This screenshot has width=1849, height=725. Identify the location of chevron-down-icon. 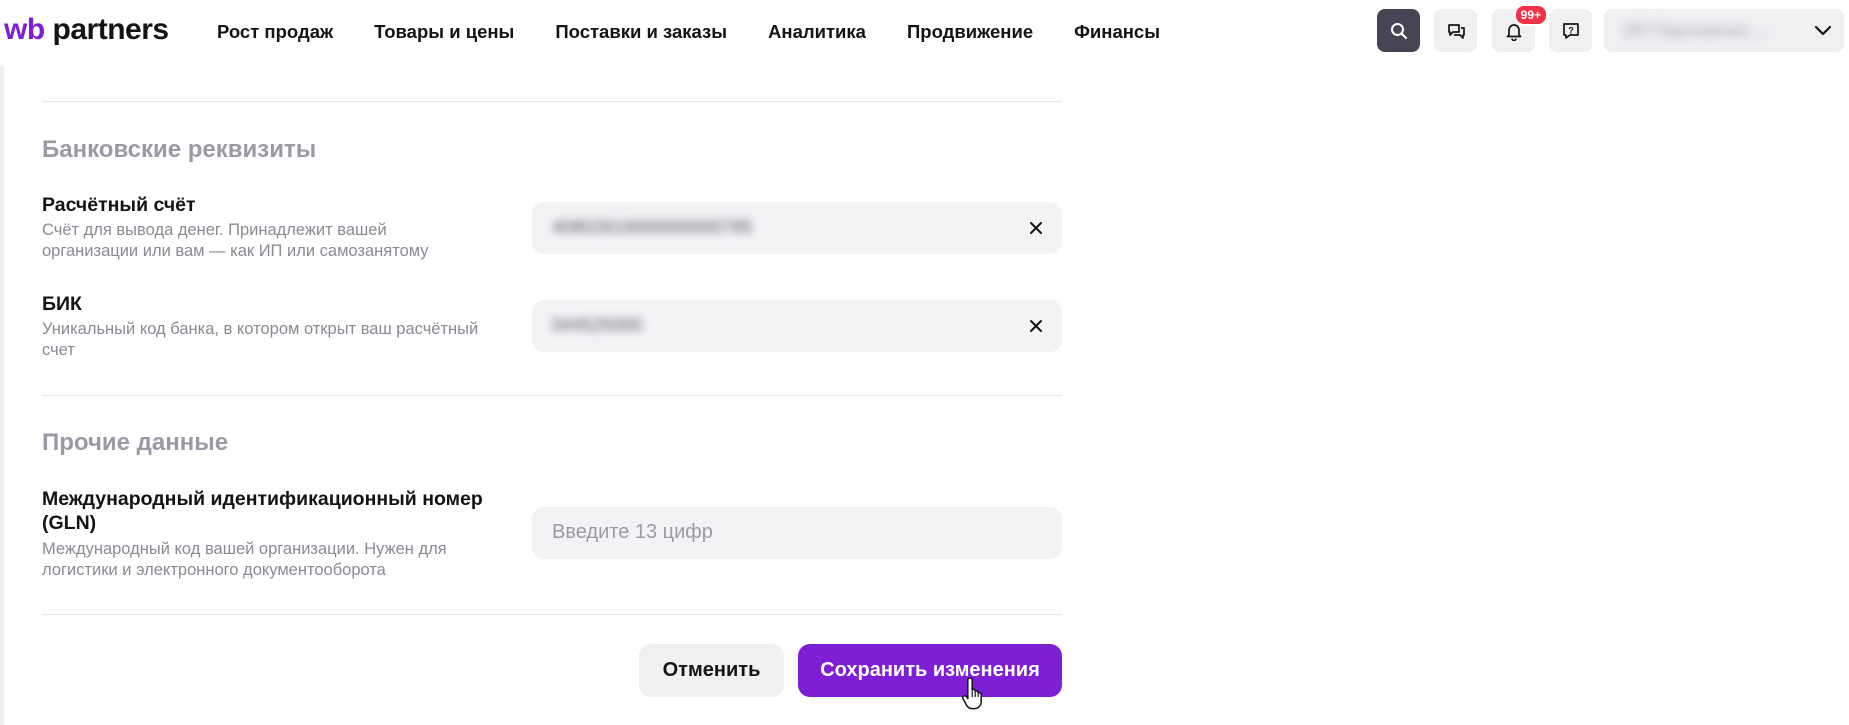
(1823, 30).